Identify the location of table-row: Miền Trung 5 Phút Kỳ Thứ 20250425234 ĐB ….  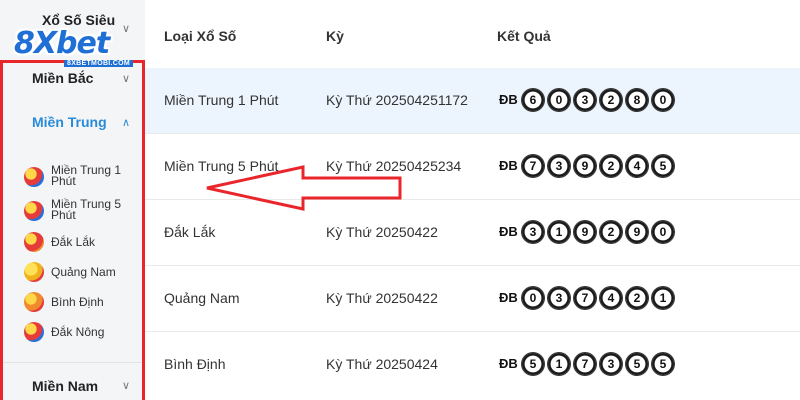
(472, 167).